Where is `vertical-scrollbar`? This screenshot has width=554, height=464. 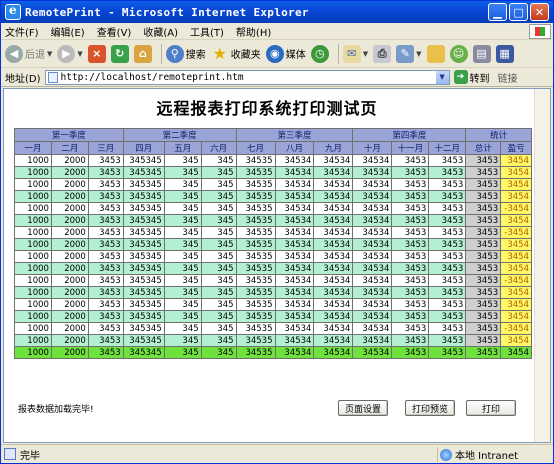
vertical-scrollbar is located at coordinates (542, 265).